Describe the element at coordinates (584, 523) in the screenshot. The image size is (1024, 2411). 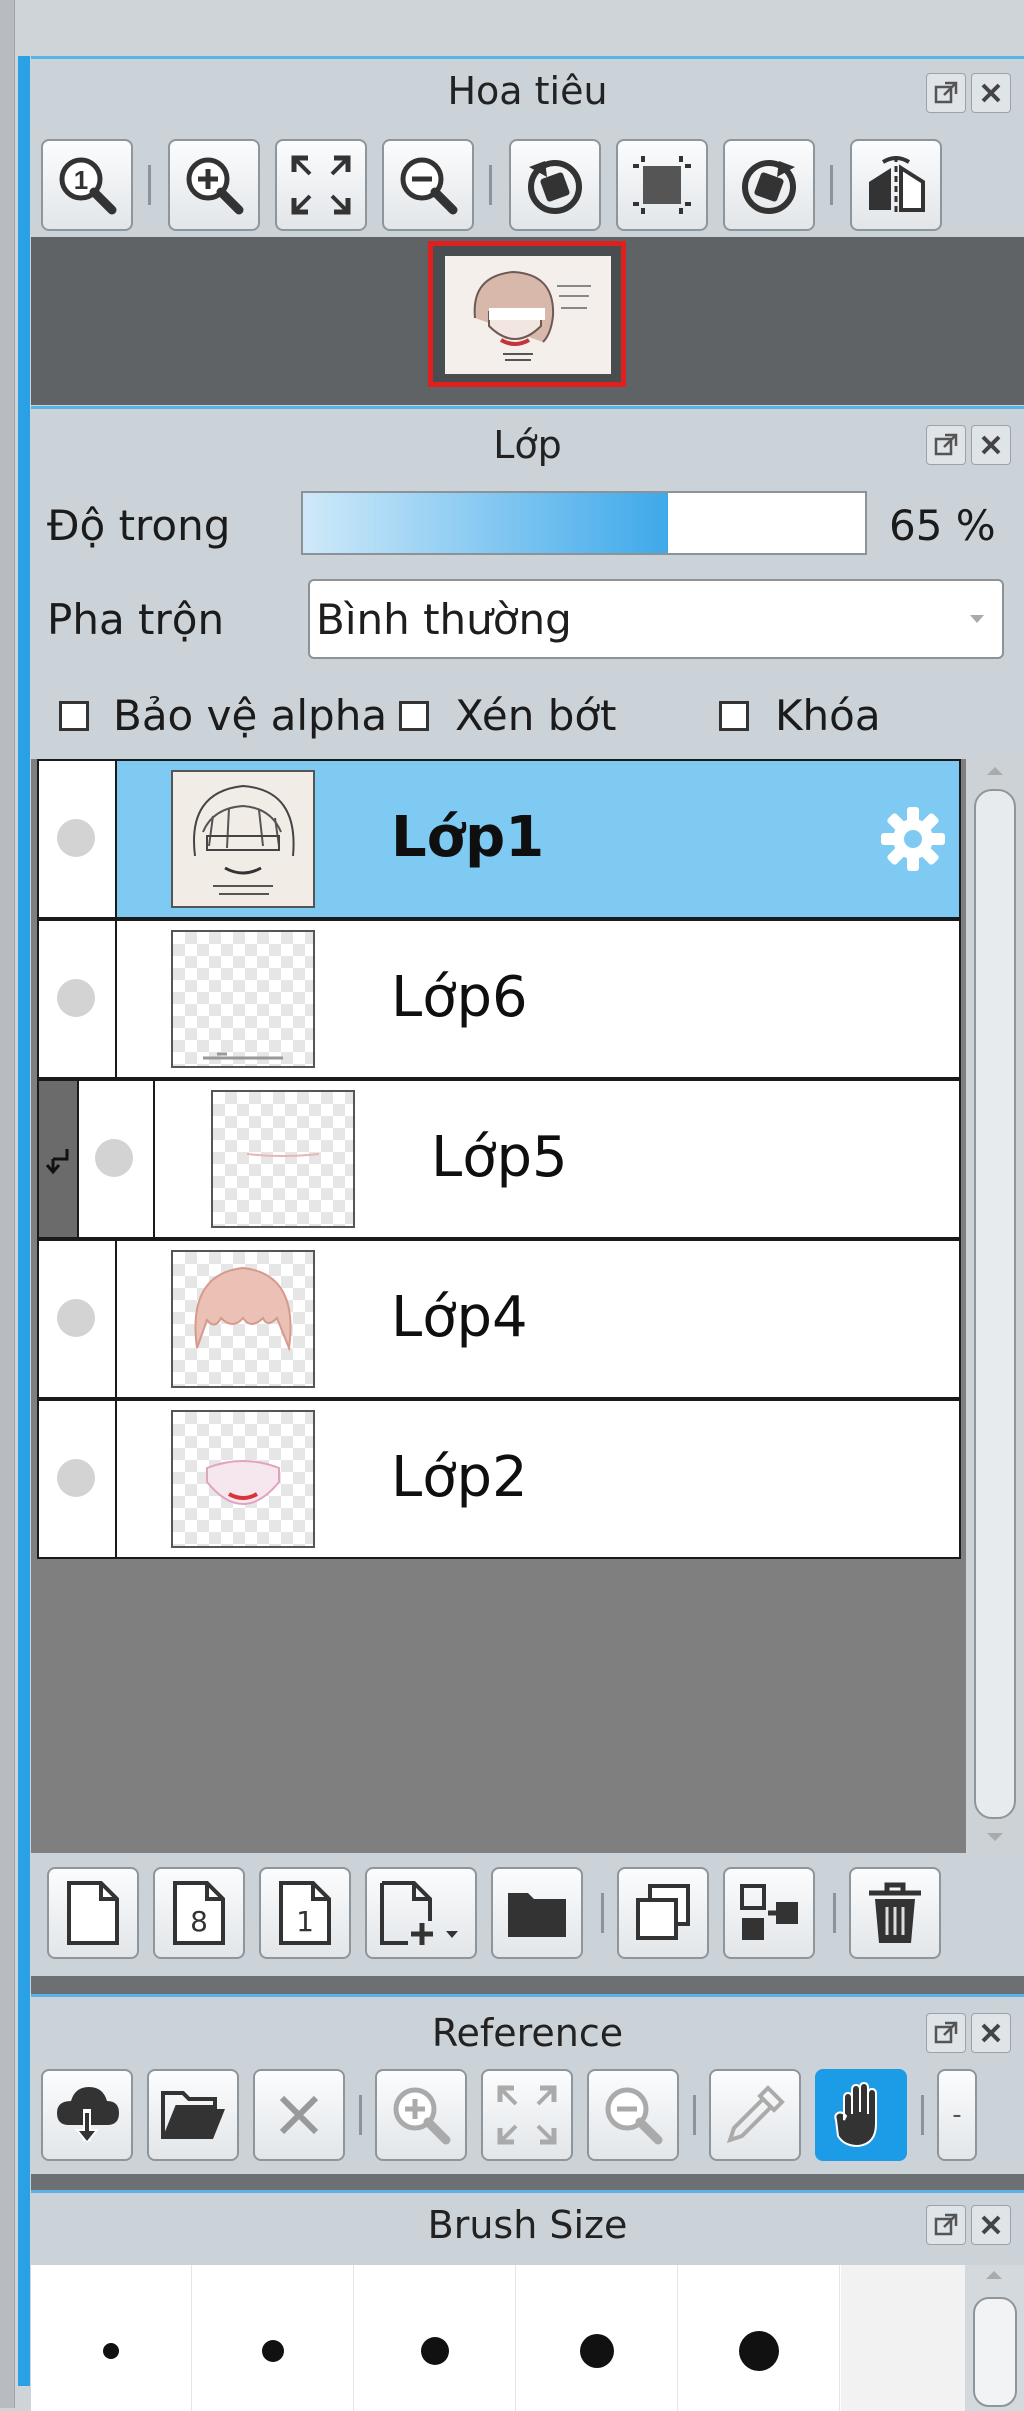
I see `opacity-slider` at that location.